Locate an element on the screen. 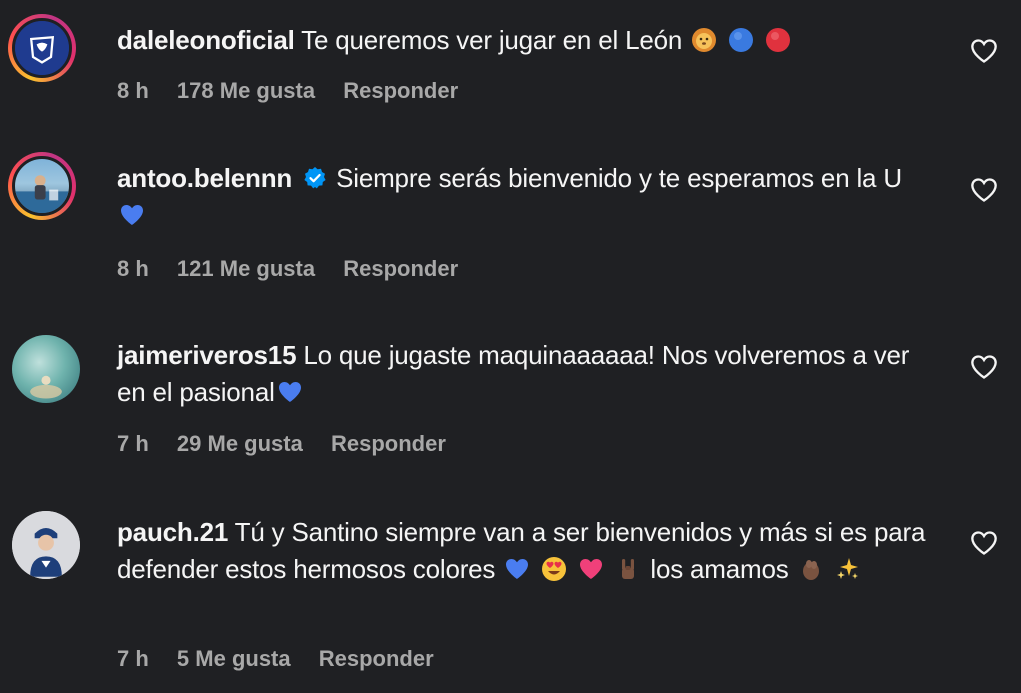 This screenshot has height=693, width=1021. club-crest-icon is located at coordinates (42, 48).